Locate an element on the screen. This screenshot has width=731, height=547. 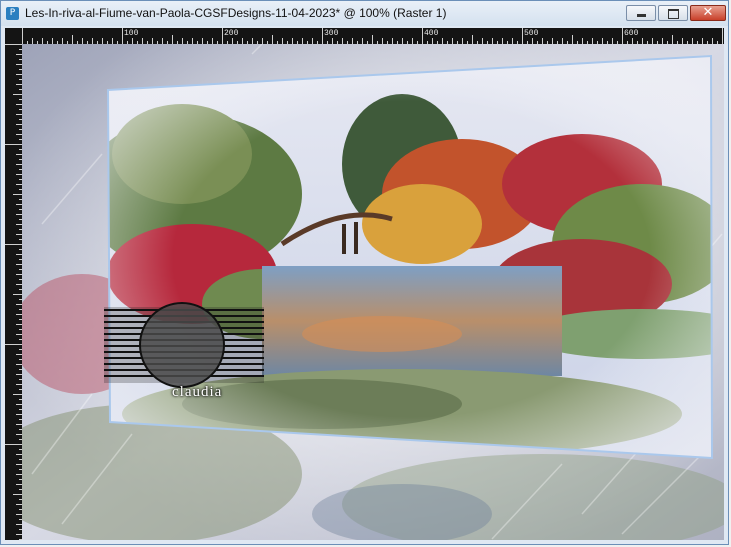
minimize-button is located at coordinates (641, 13).